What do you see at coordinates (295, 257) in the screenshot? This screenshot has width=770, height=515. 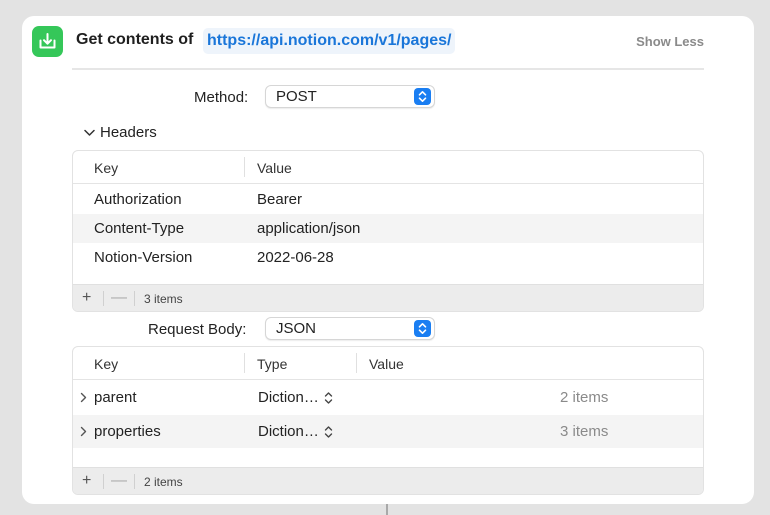 I see `header-value: 2022-06-28` at bounding box center [295, 257].